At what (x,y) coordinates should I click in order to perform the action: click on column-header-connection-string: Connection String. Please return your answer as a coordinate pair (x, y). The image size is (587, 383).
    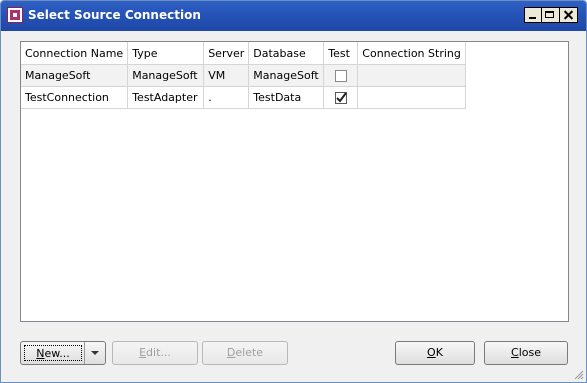
    Looking at the image, I should click on (411, 53).